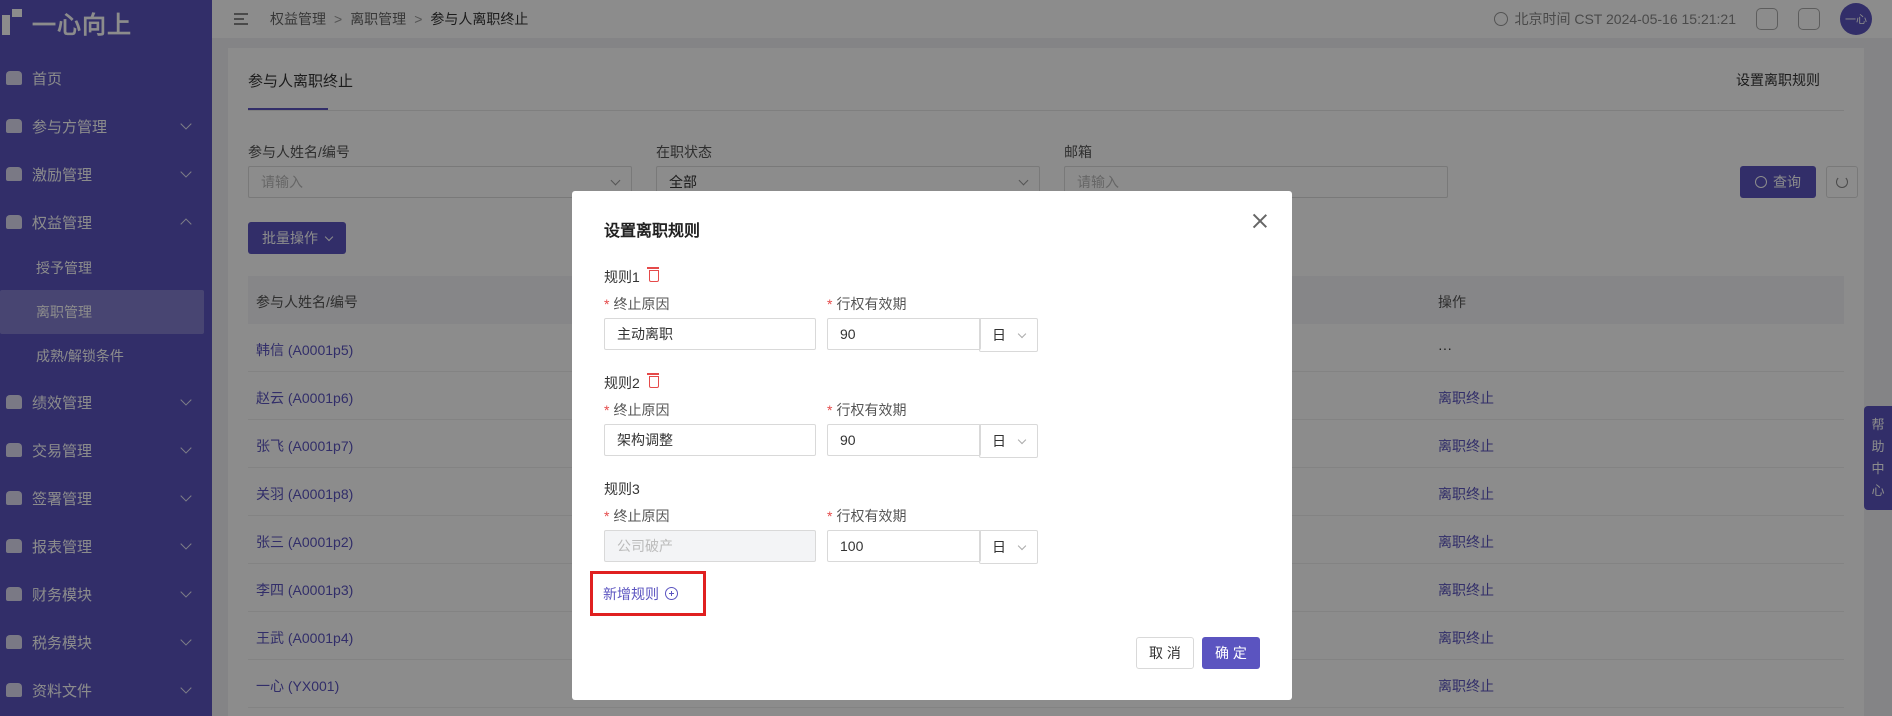 The height and width of the screenshot is (716, 1892). Describe the element at coordinates (631, 593) in the screenshot. I see `add-rule-label: 新增规则` at that location.